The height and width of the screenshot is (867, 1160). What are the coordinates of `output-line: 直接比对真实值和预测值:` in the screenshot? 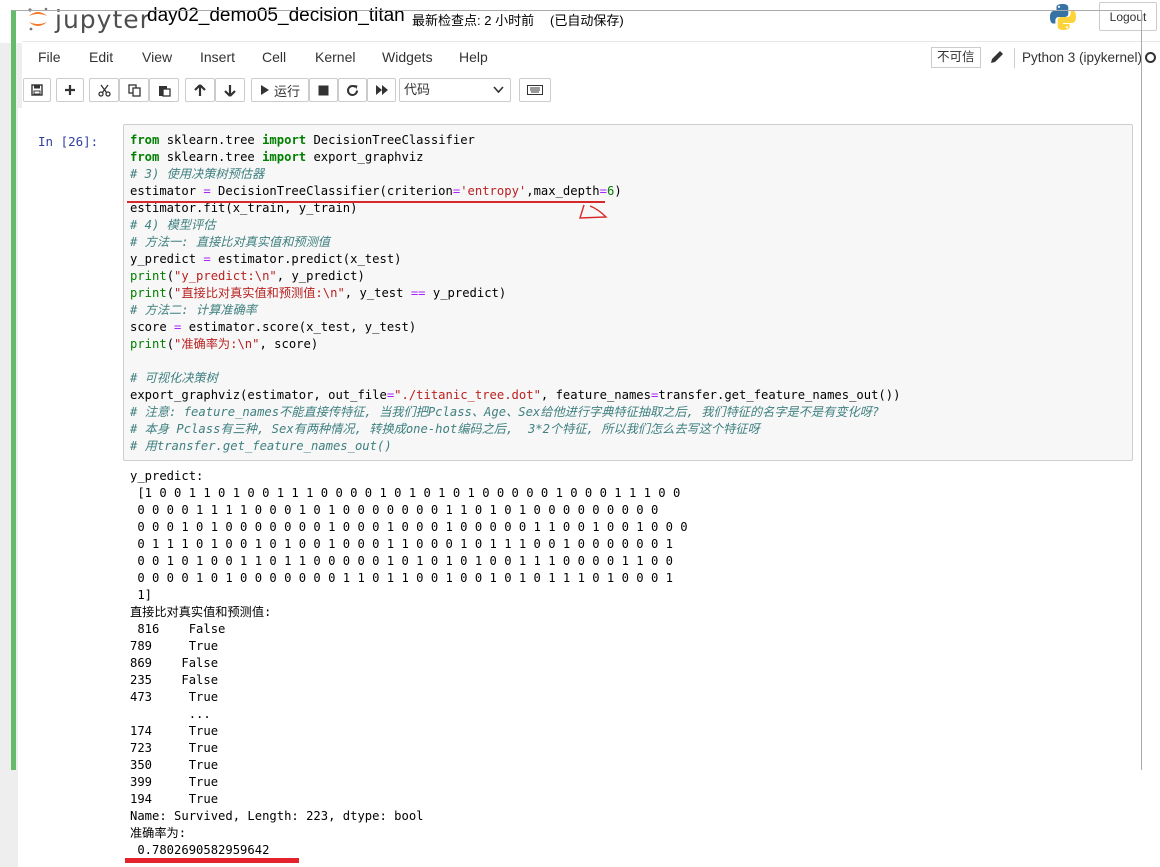 It's located at (201, 612).